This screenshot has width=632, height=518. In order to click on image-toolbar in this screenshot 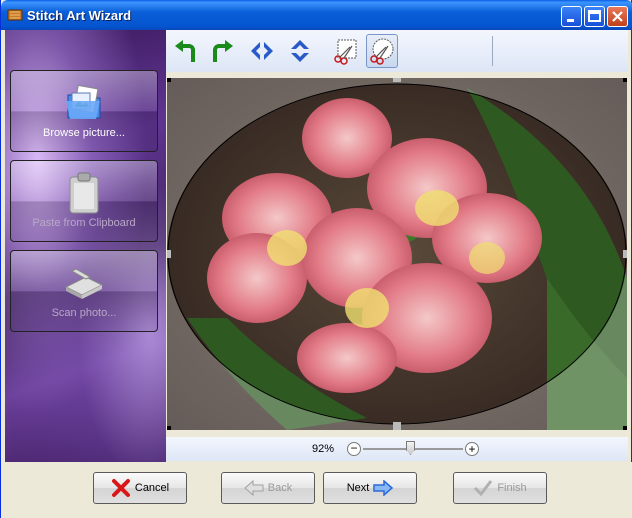, I will do `click(397, 51)`.